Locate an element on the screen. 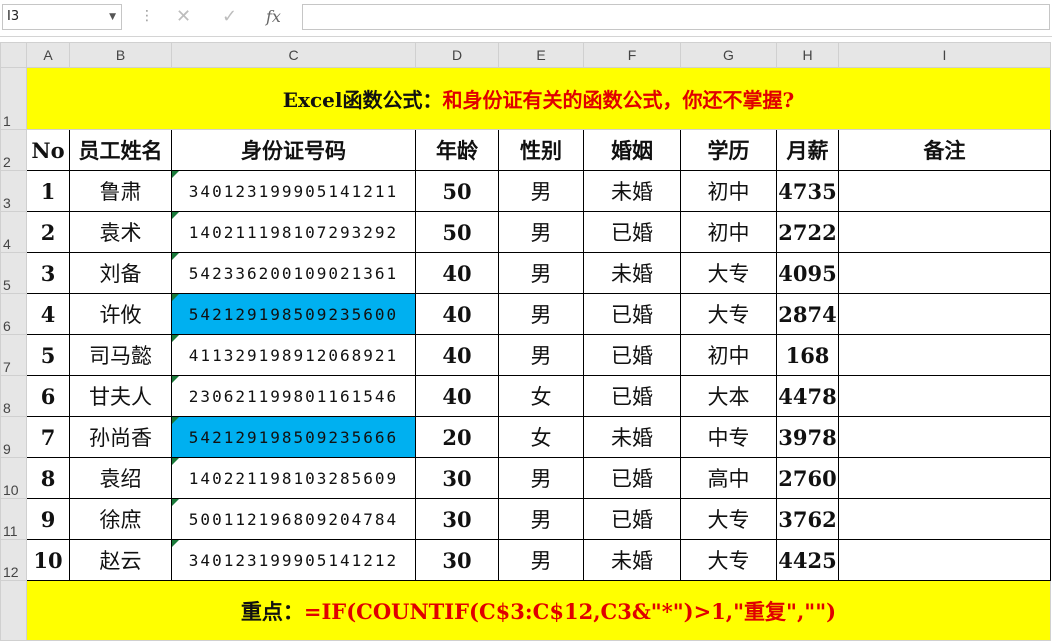 The width and height of the screenshot is (1052, 642). cell-id-number: 542336200109021361 is located at coordinates (293, 273).